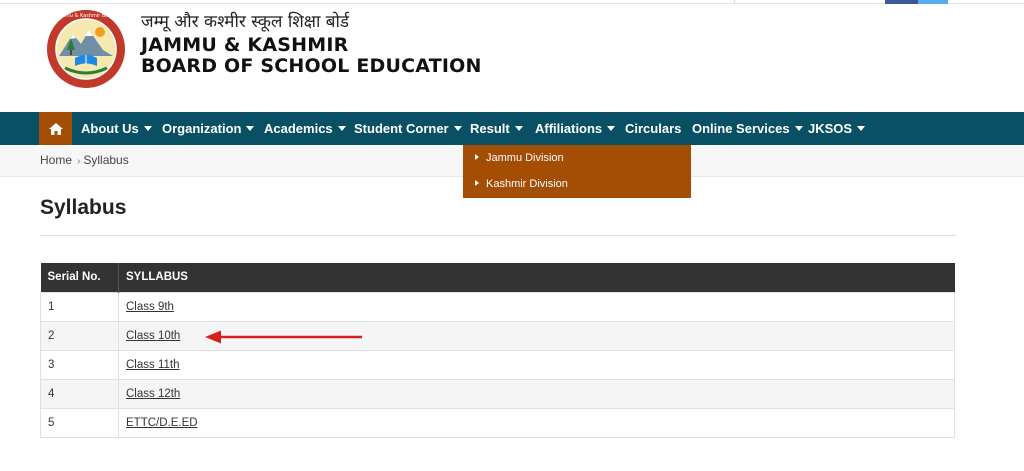  I want to click on site-title-line2: BOARD OF SCHOOL EDUCATION, so click(311, 66).